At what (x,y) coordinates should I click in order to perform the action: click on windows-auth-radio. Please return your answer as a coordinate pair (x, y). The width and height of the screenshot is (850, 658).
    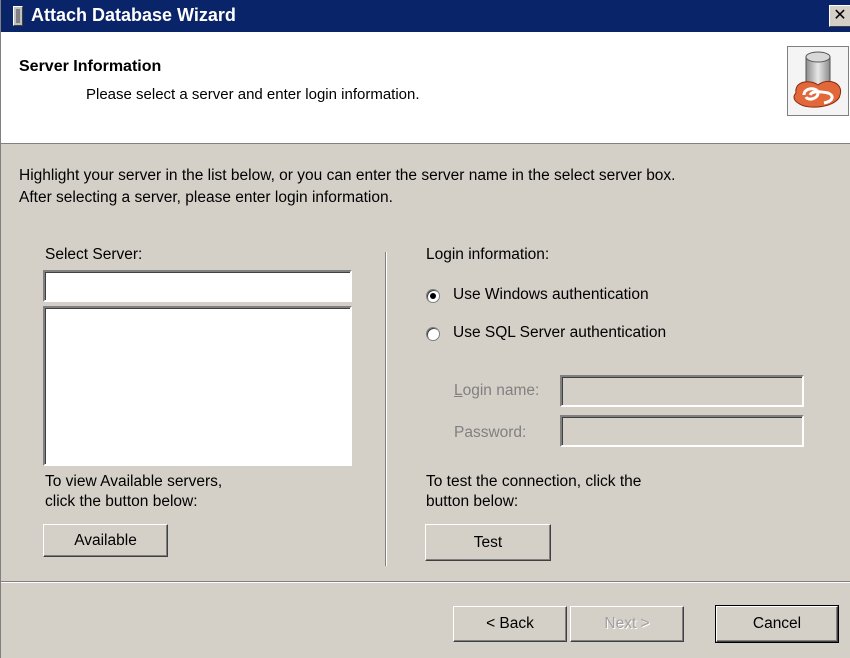
    Looking at the image, I should click on (433, 296).